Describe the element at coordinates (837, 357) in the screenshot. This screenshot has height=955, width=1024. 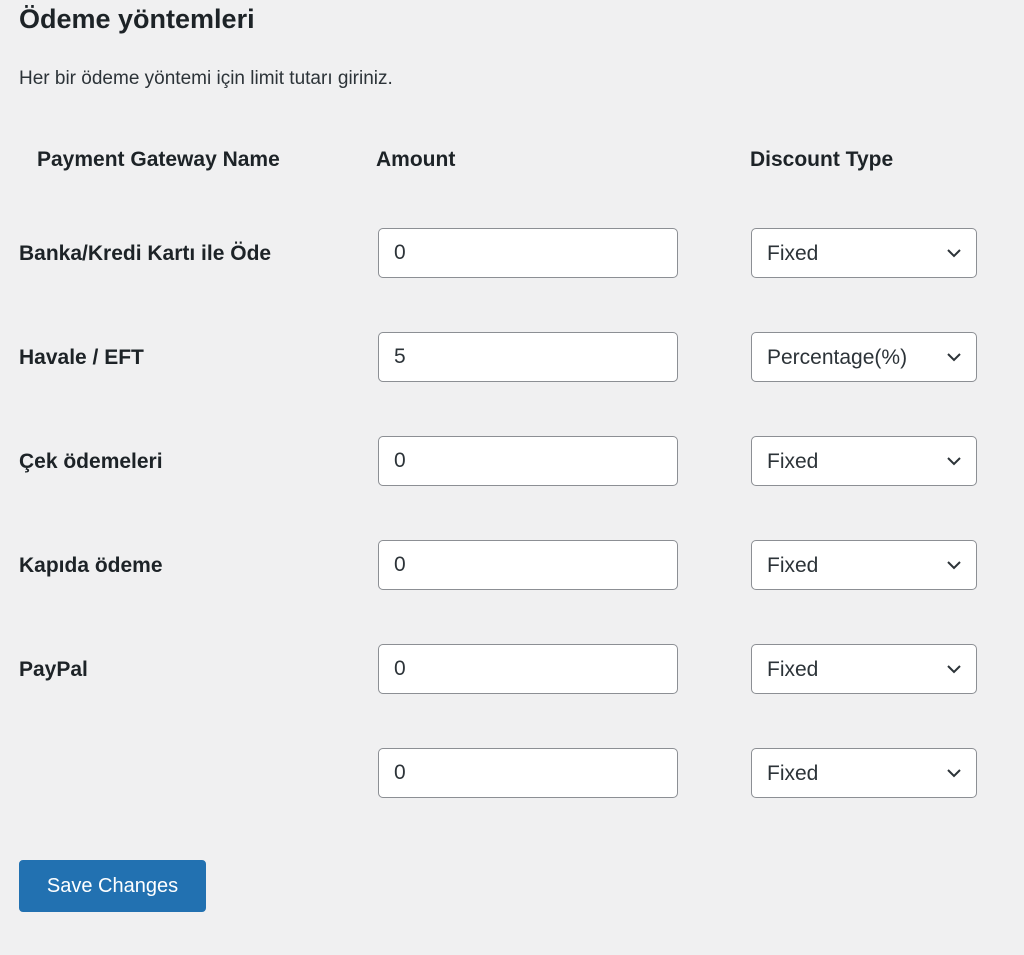
I see `discount-type-value: Percentage(%)` at that location.